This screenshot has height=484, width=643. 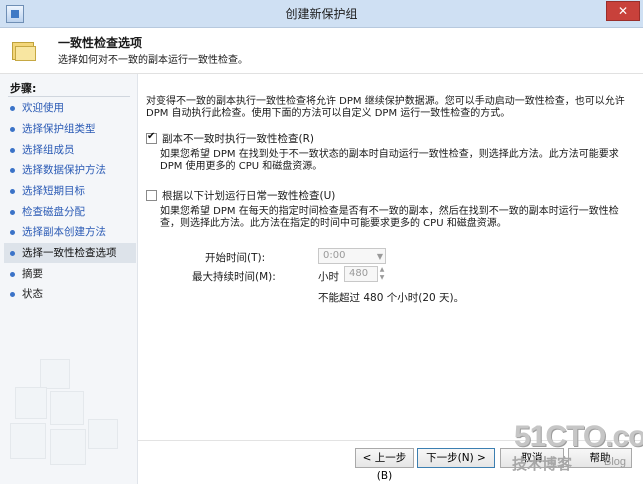 I want to click on wizard-header: 一致性检查选项 选择如何对不一致的副本运行一致性检查。, so click(x=321, y=51).